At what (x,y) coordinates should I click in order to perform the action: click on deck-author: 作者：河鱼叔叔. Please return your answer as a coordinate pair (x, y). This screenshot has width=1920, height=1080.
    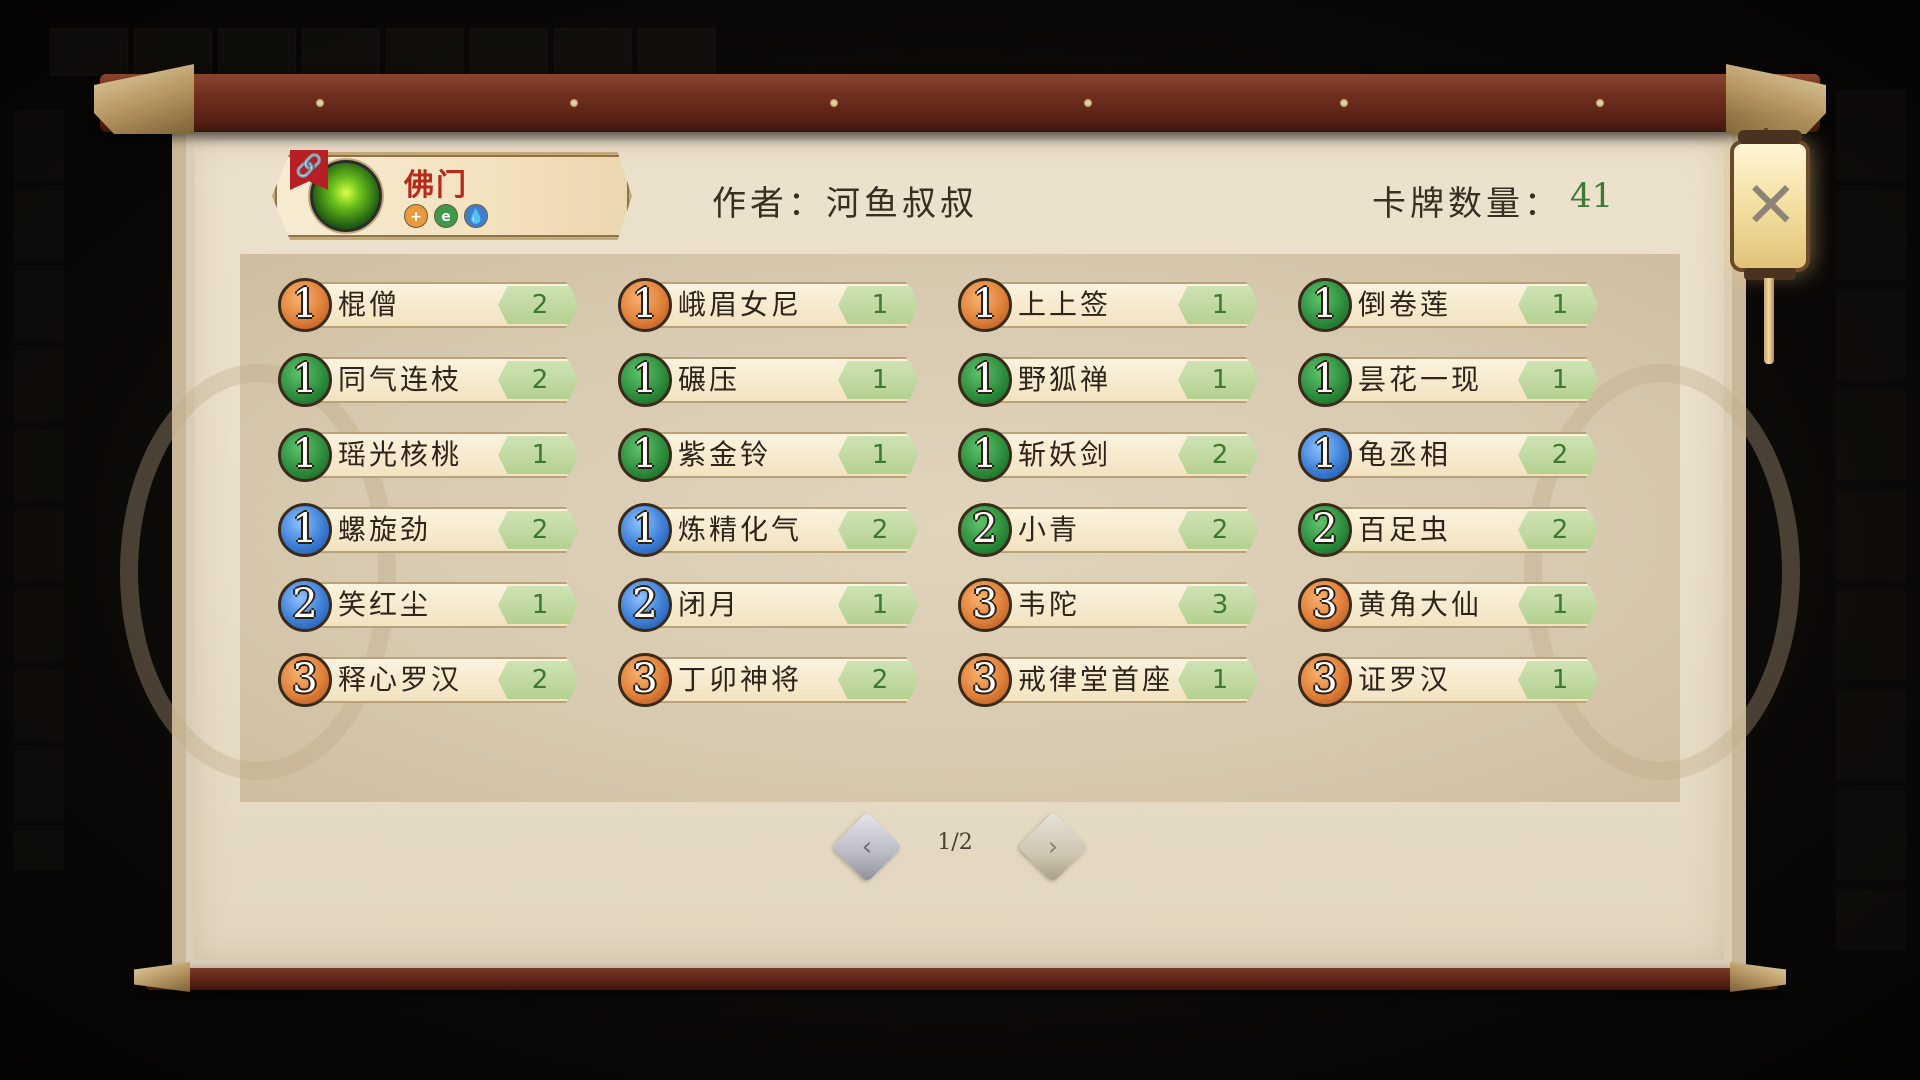
    Looking at the image, I should click on (845, 204).